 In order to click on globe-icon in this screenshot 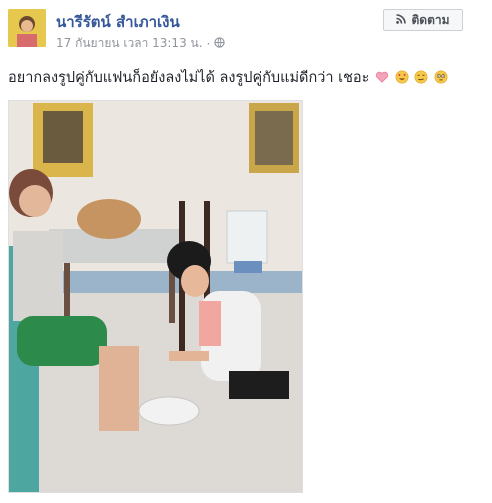, I will do `click(220, 43)`.